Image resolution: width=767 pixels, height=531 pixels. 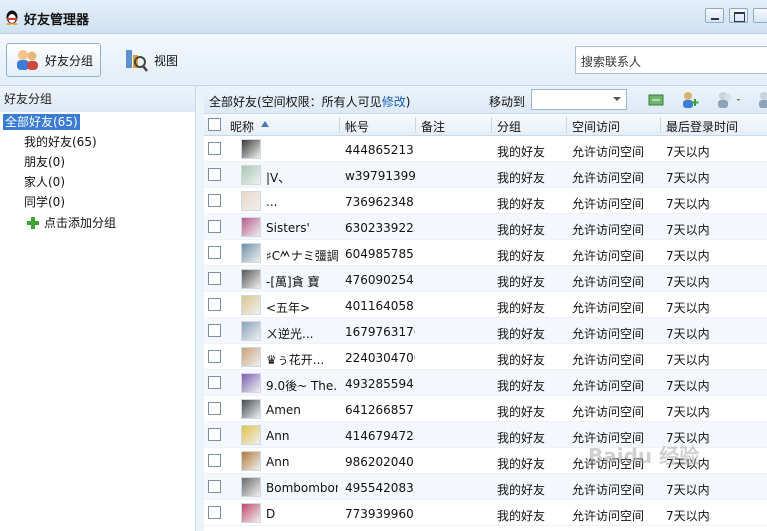 What do you see at coordinates (214, 124) in the screenshot?
I see `select-all-checkbox` at bounding box center [214, 124].